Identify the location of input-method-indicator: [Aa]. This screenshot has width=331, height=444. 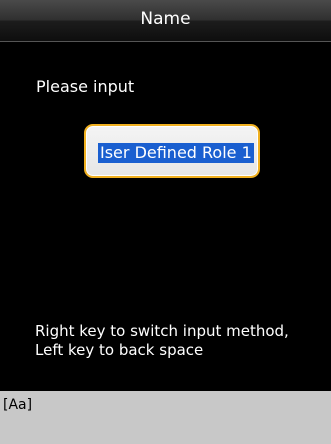
(17, 405).